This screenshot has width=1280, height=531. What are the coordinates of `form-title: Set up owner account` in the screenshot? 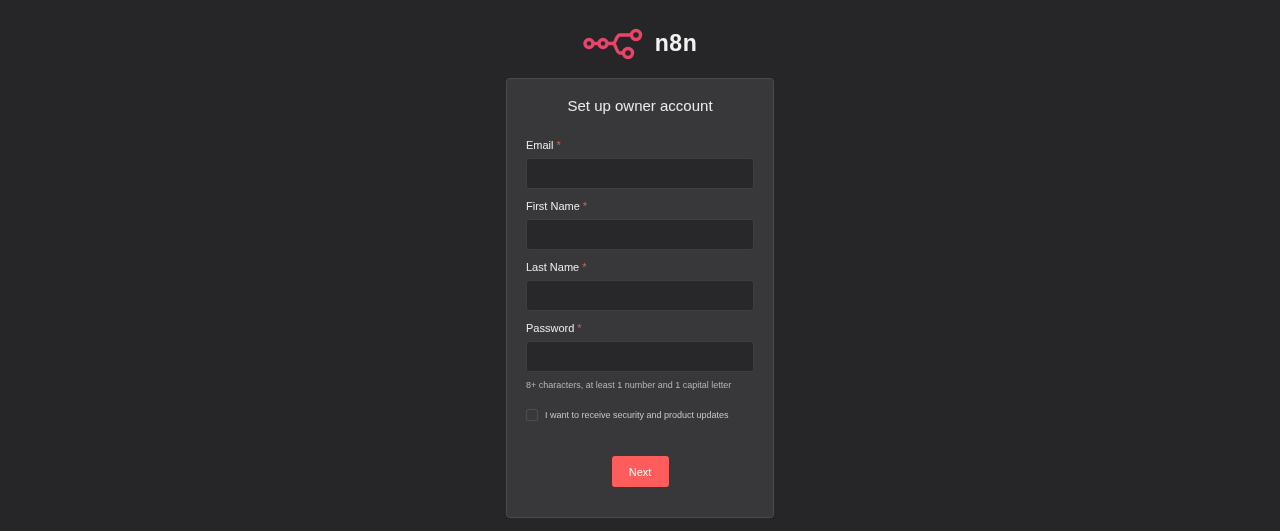 It's located at (640, 105).